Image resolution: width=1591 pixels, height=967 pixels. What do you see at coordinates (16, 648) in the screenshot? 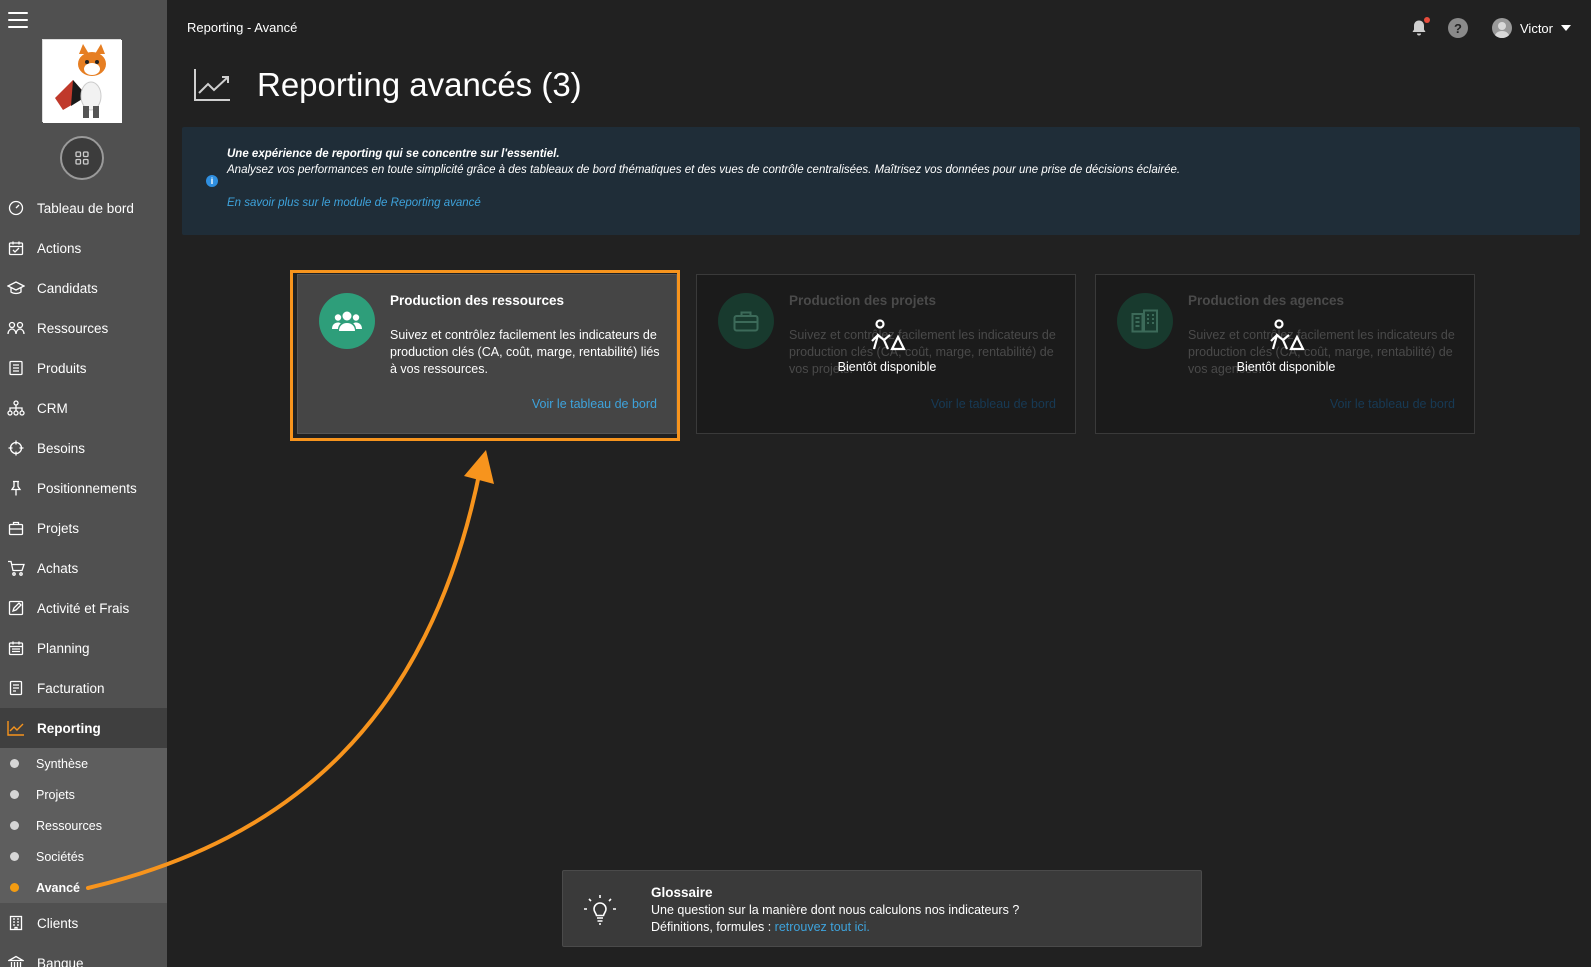
I see `calendar-icon` at bounding box center [16, 648].